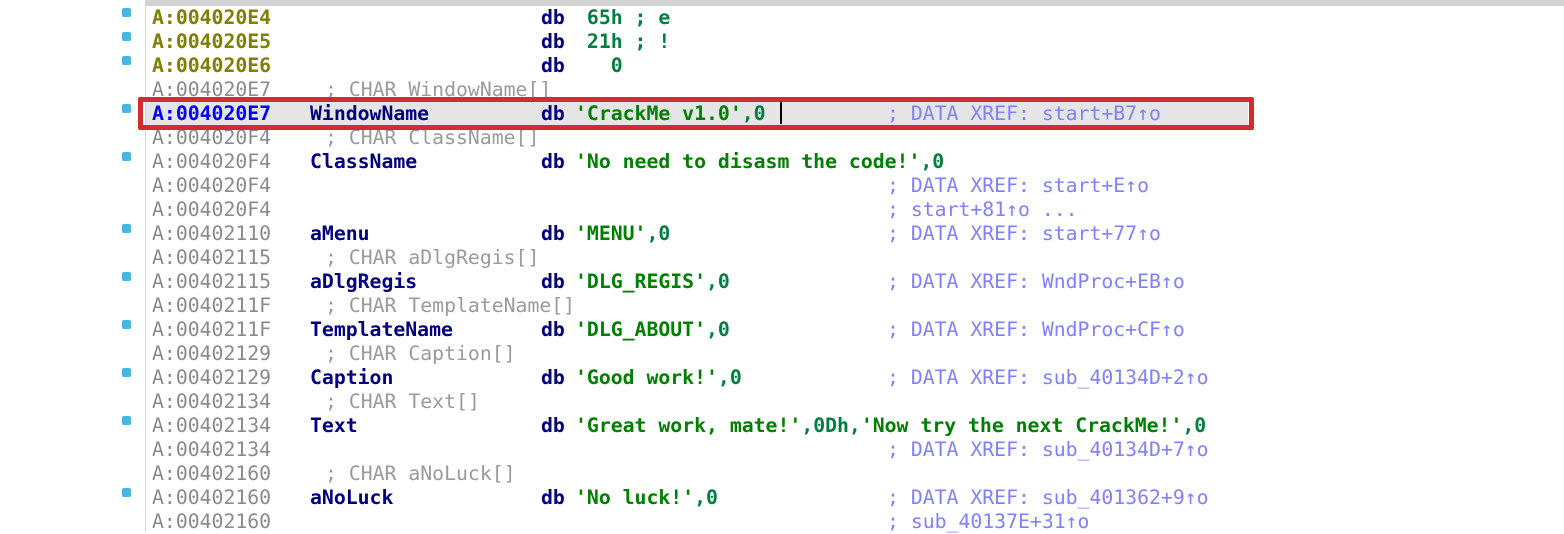 The image size is (1564, 534). I want to click on listing-row: A:0040211F ; CHAR TemplateName[], so click(782, 306).